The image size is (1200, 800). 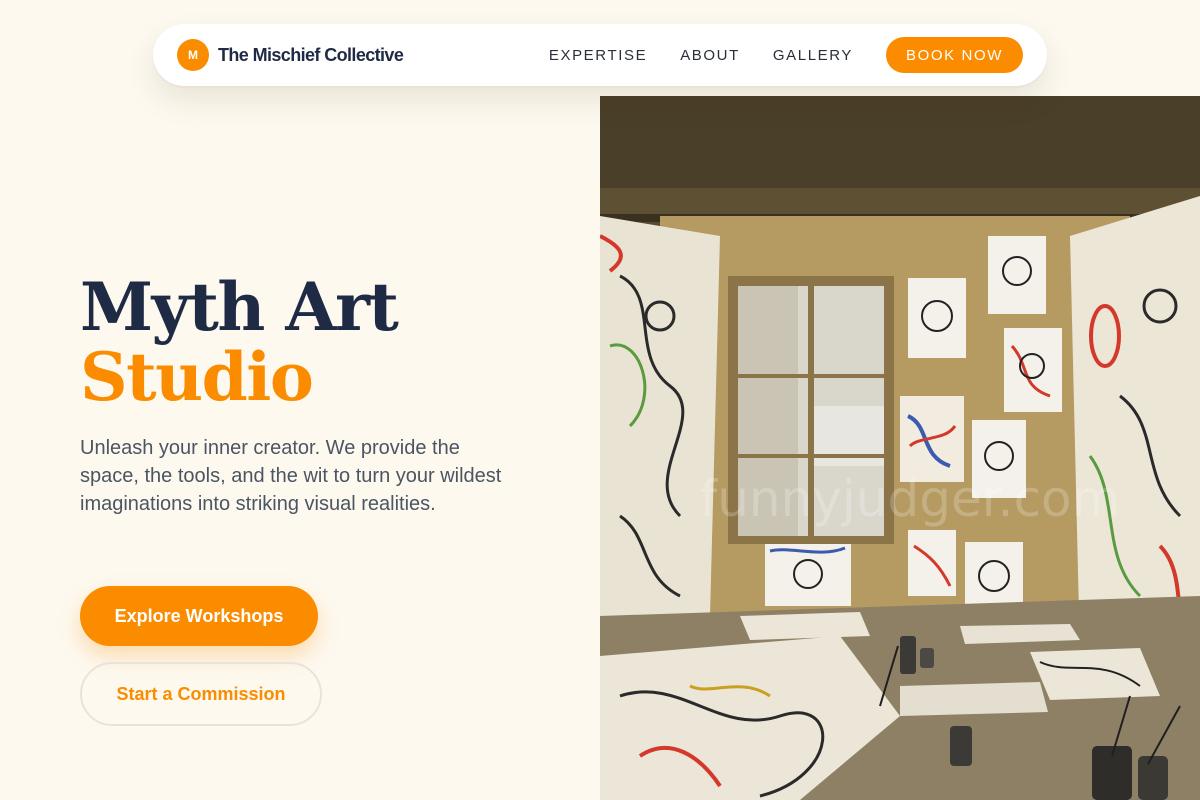 I want to click on hero-title: Myth Art Studio, so click(x=239, y=342).